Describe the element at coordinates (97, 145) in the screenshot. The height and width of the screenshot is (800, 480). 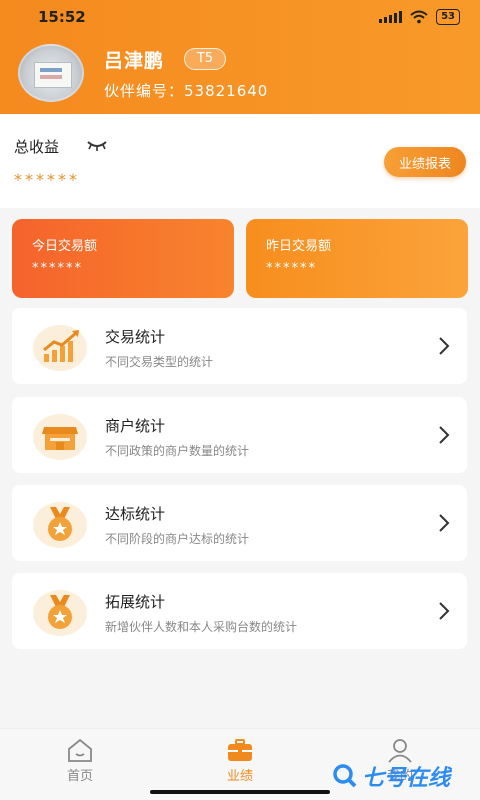
I see `eye-closed-icon` at that location.